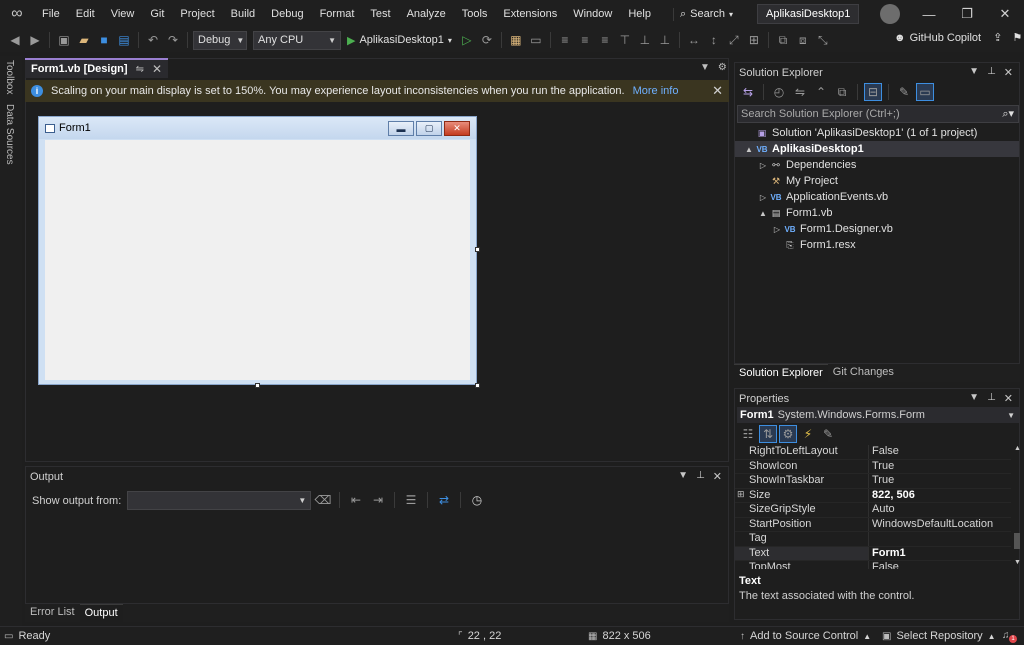  Describe the element at coordinates (870, 539) in the screenshot. I see `property-value` at that location.